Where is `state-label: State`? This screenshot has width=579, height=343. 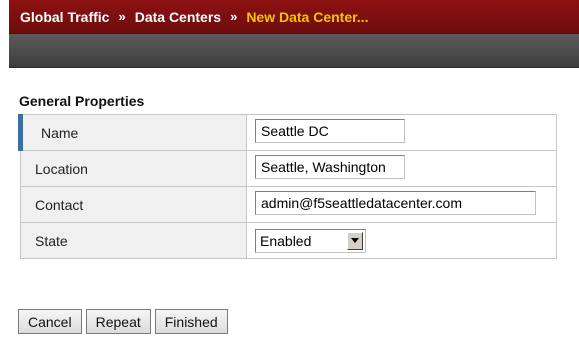 state-label: State is located at coordinates (133, 240).